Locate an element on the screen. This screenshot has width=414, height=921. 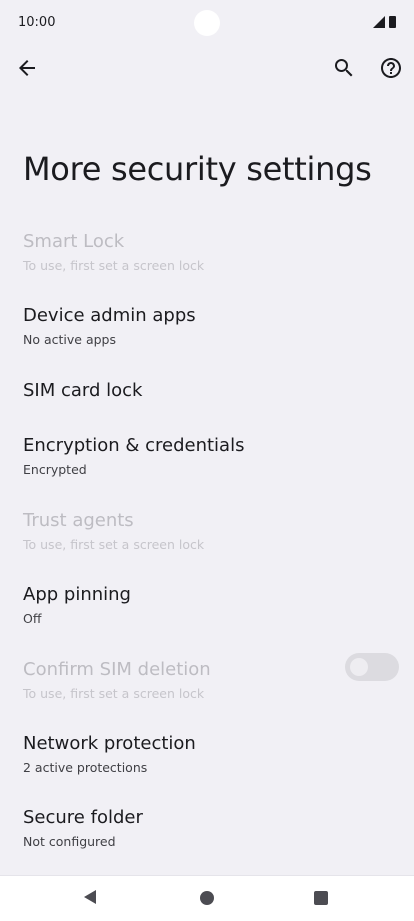
status-time: 10:00 is located at coordinates (37, 22).